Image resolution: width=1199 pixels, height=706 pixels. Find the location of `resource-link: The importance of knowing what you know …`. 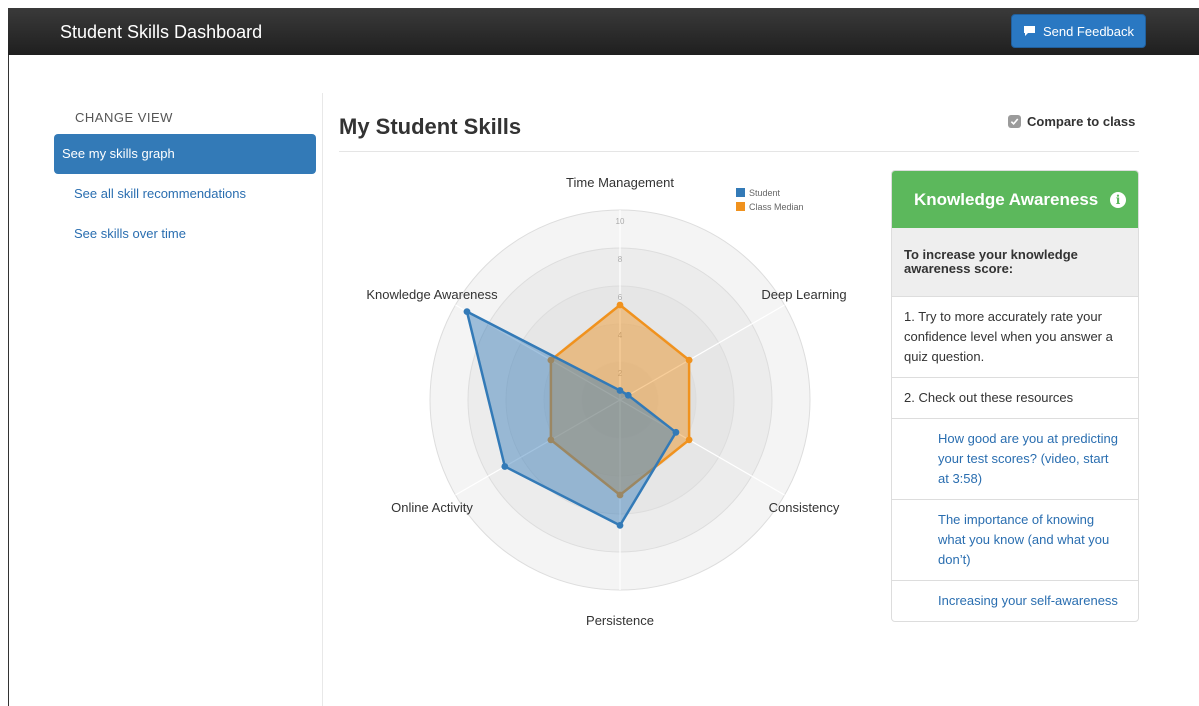

resource-link: The importance of knowing what you know … is located at coordinates (1015, 540).